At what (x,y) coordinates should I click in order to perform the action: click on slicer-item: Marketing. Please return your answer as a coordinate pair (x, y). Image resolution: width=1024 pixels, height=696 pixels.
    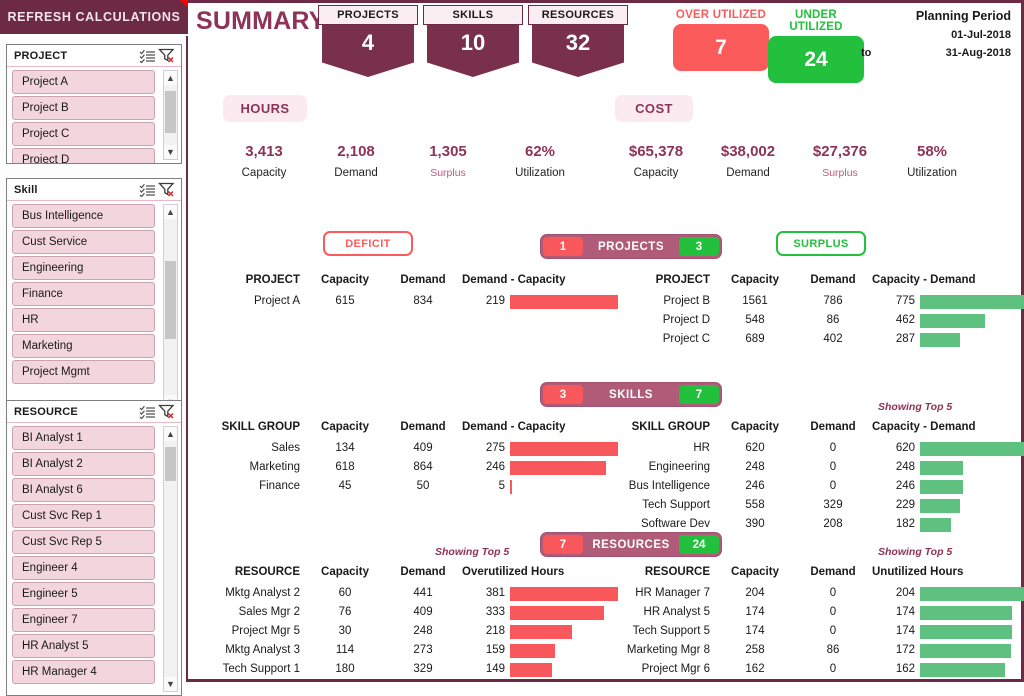
    Looking at the image, I should click on (83, 346).